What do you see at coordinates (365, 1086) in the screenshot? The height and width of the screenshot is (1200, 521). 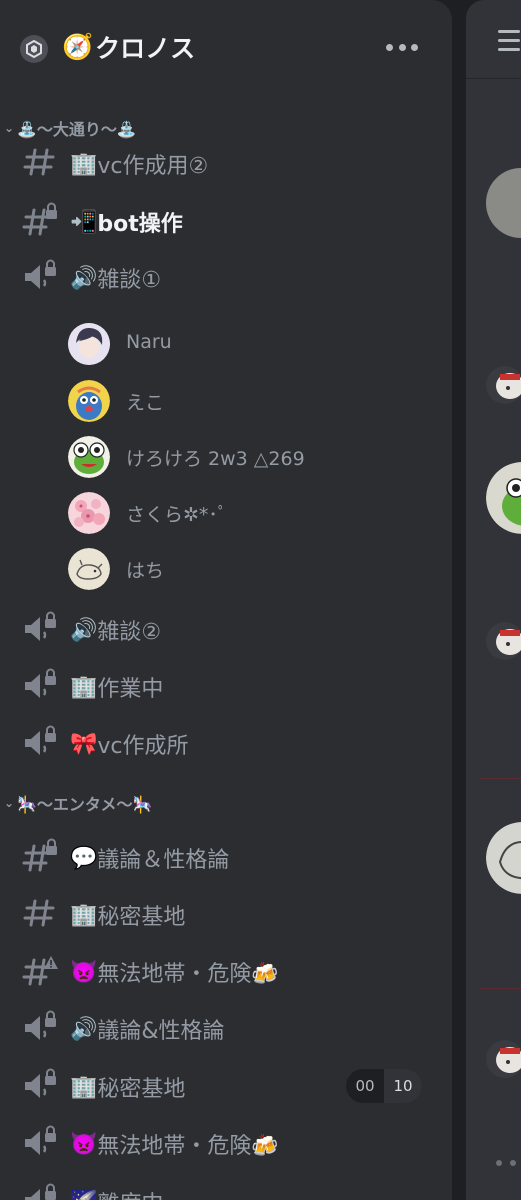 I see `user-count: 00` at bounding box center [365, 1086].